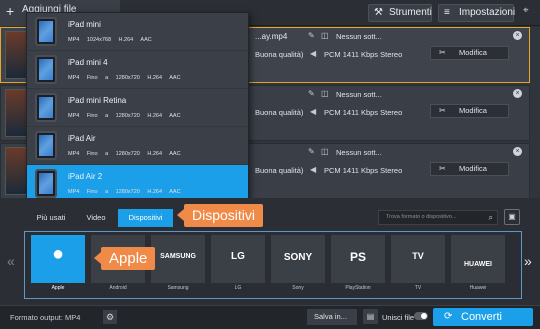 Image resolution: width=540 pixels, height=329 pixels. Describe the element at coordinates (84, 24) in the screenshot. I see `model-name: iPad mini` at that location.